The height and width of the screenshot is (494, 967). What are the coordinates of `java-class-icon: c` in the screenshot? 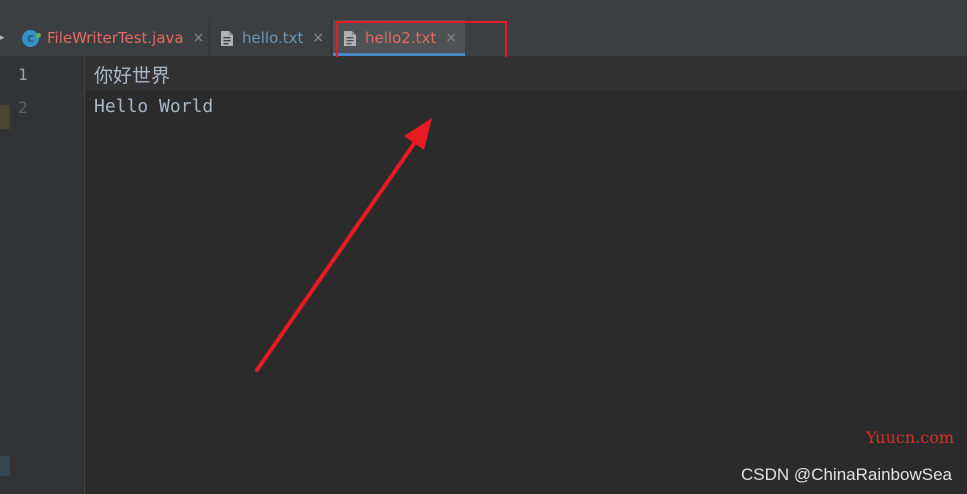 It's located at (31, 38).